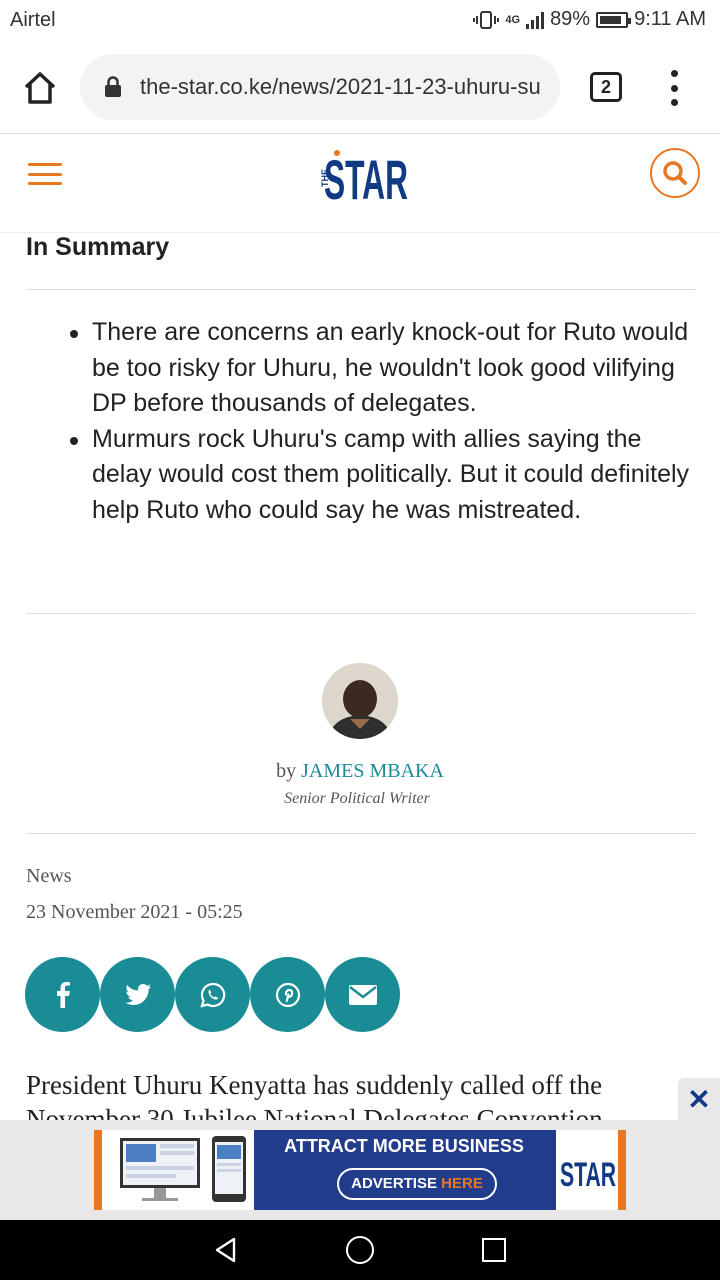 The image size is (720, 1280). What do you see at coordinates (226, 1250) in the screenshot?
I see `back-icon` at bounding box center [226, 1250].